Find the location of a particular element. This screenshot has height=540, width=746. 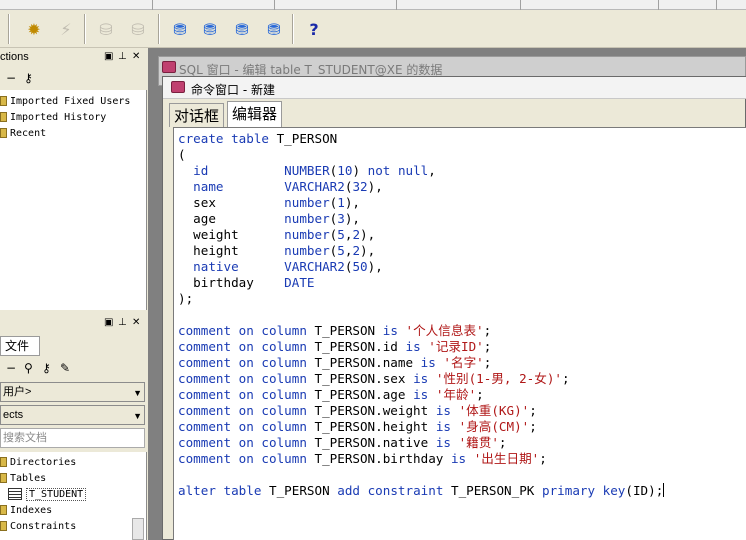

code-text: weight is located at coordinates (231, 234).